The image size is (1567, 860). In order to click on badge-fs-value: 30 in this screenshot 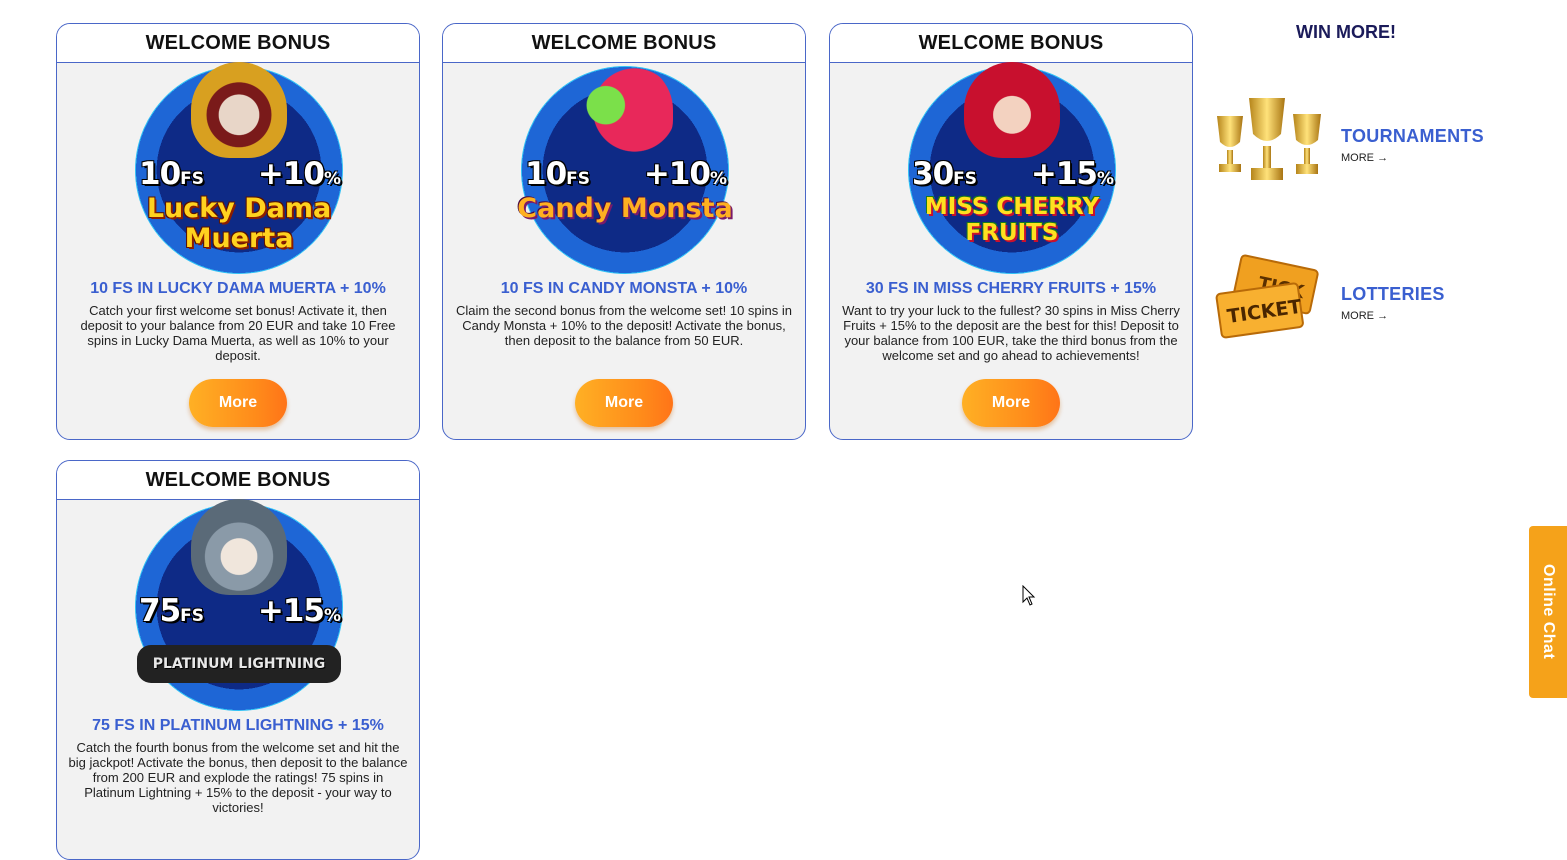, I will do `click(933, 174)`.